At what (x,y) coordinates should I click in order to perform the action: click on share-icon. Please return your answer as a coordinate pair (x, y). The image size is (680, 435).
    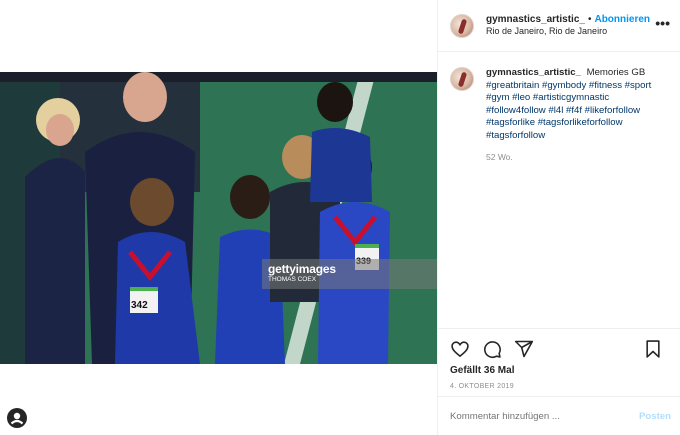
    Looking at the image, I should click on (524, 349).